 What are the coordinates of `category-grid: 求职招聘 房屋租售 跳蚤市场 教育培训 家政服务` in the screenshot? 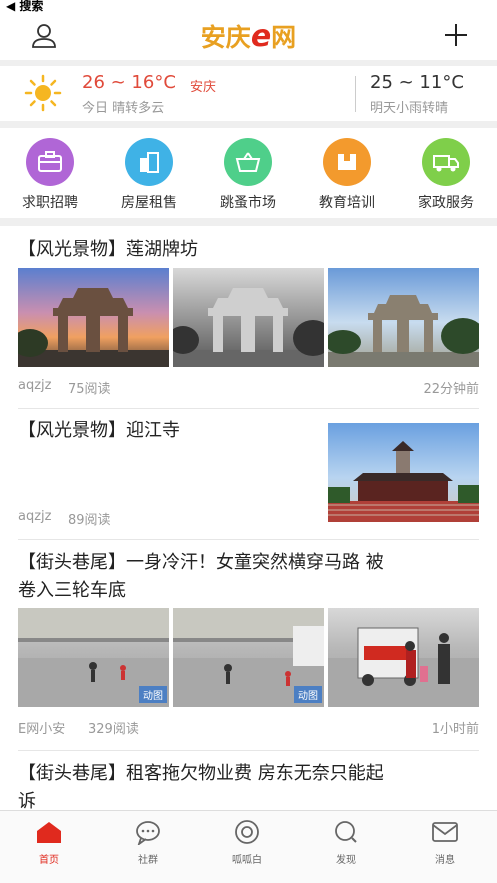 It's located at (248, 173).